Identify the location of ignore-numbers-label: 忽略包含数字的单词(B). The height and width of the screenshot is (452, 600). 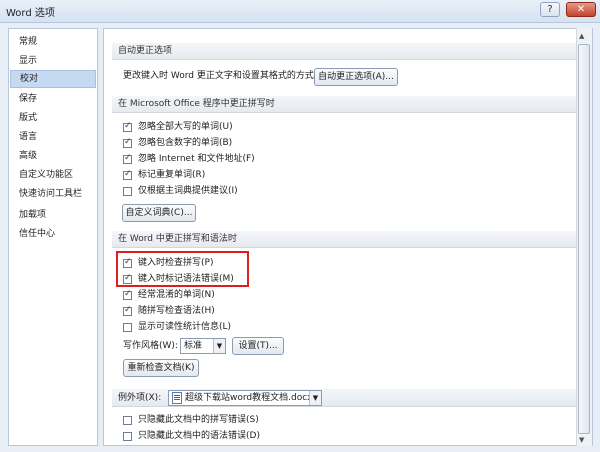
(185, 143).